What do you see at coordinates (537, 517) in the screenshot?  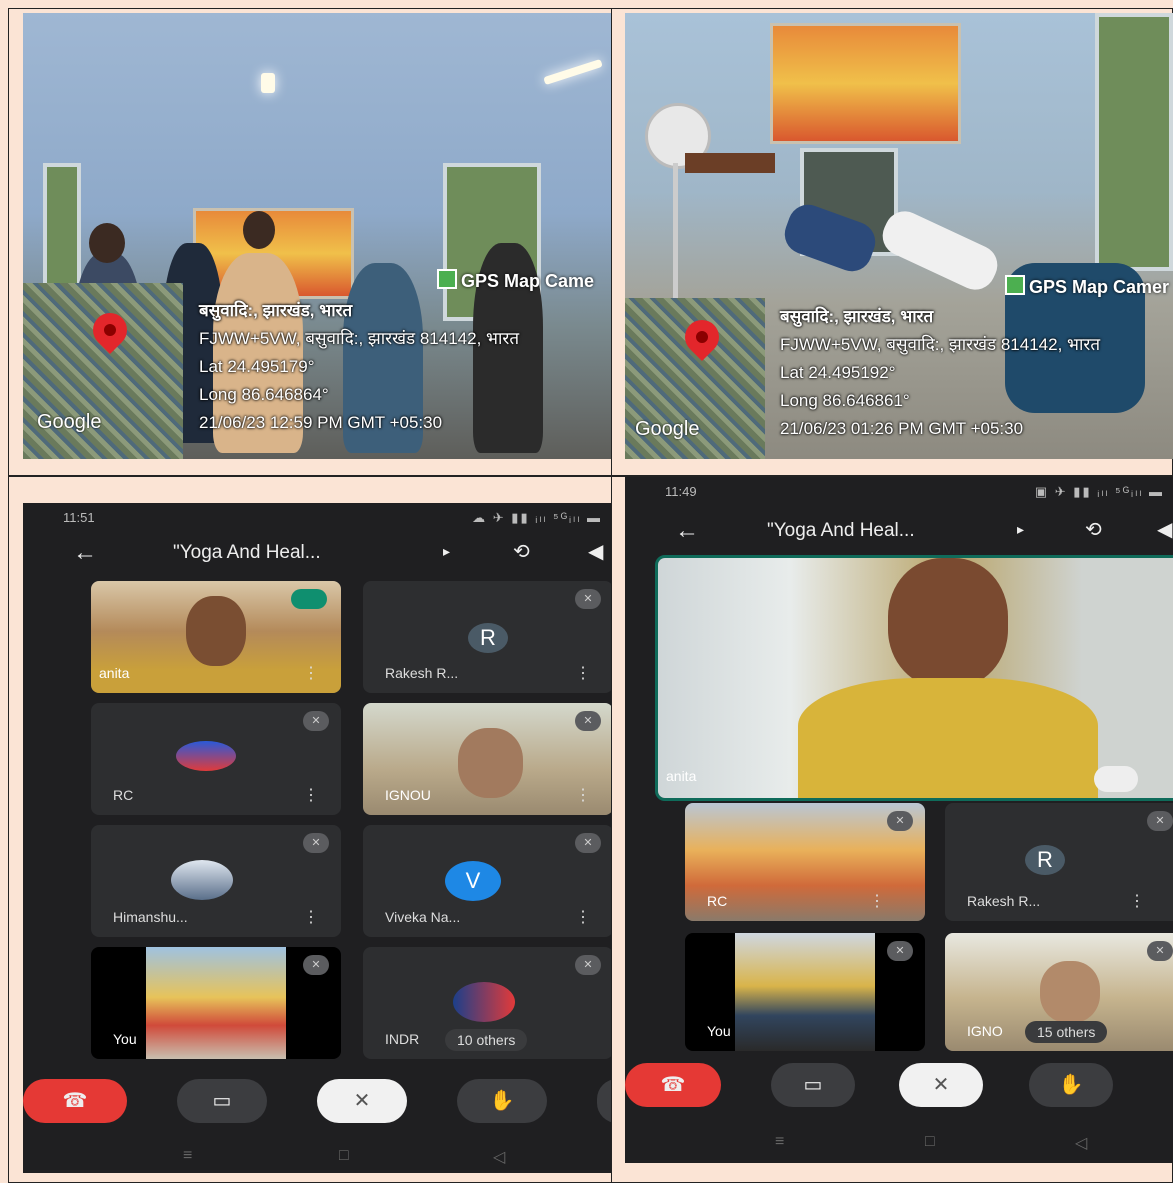 I see `status-icons: ☁ ✈ ▮▮ ᵢₗₗ ⁵ᴳᵢₗₗ ▬` at bounding box center [537, 517].